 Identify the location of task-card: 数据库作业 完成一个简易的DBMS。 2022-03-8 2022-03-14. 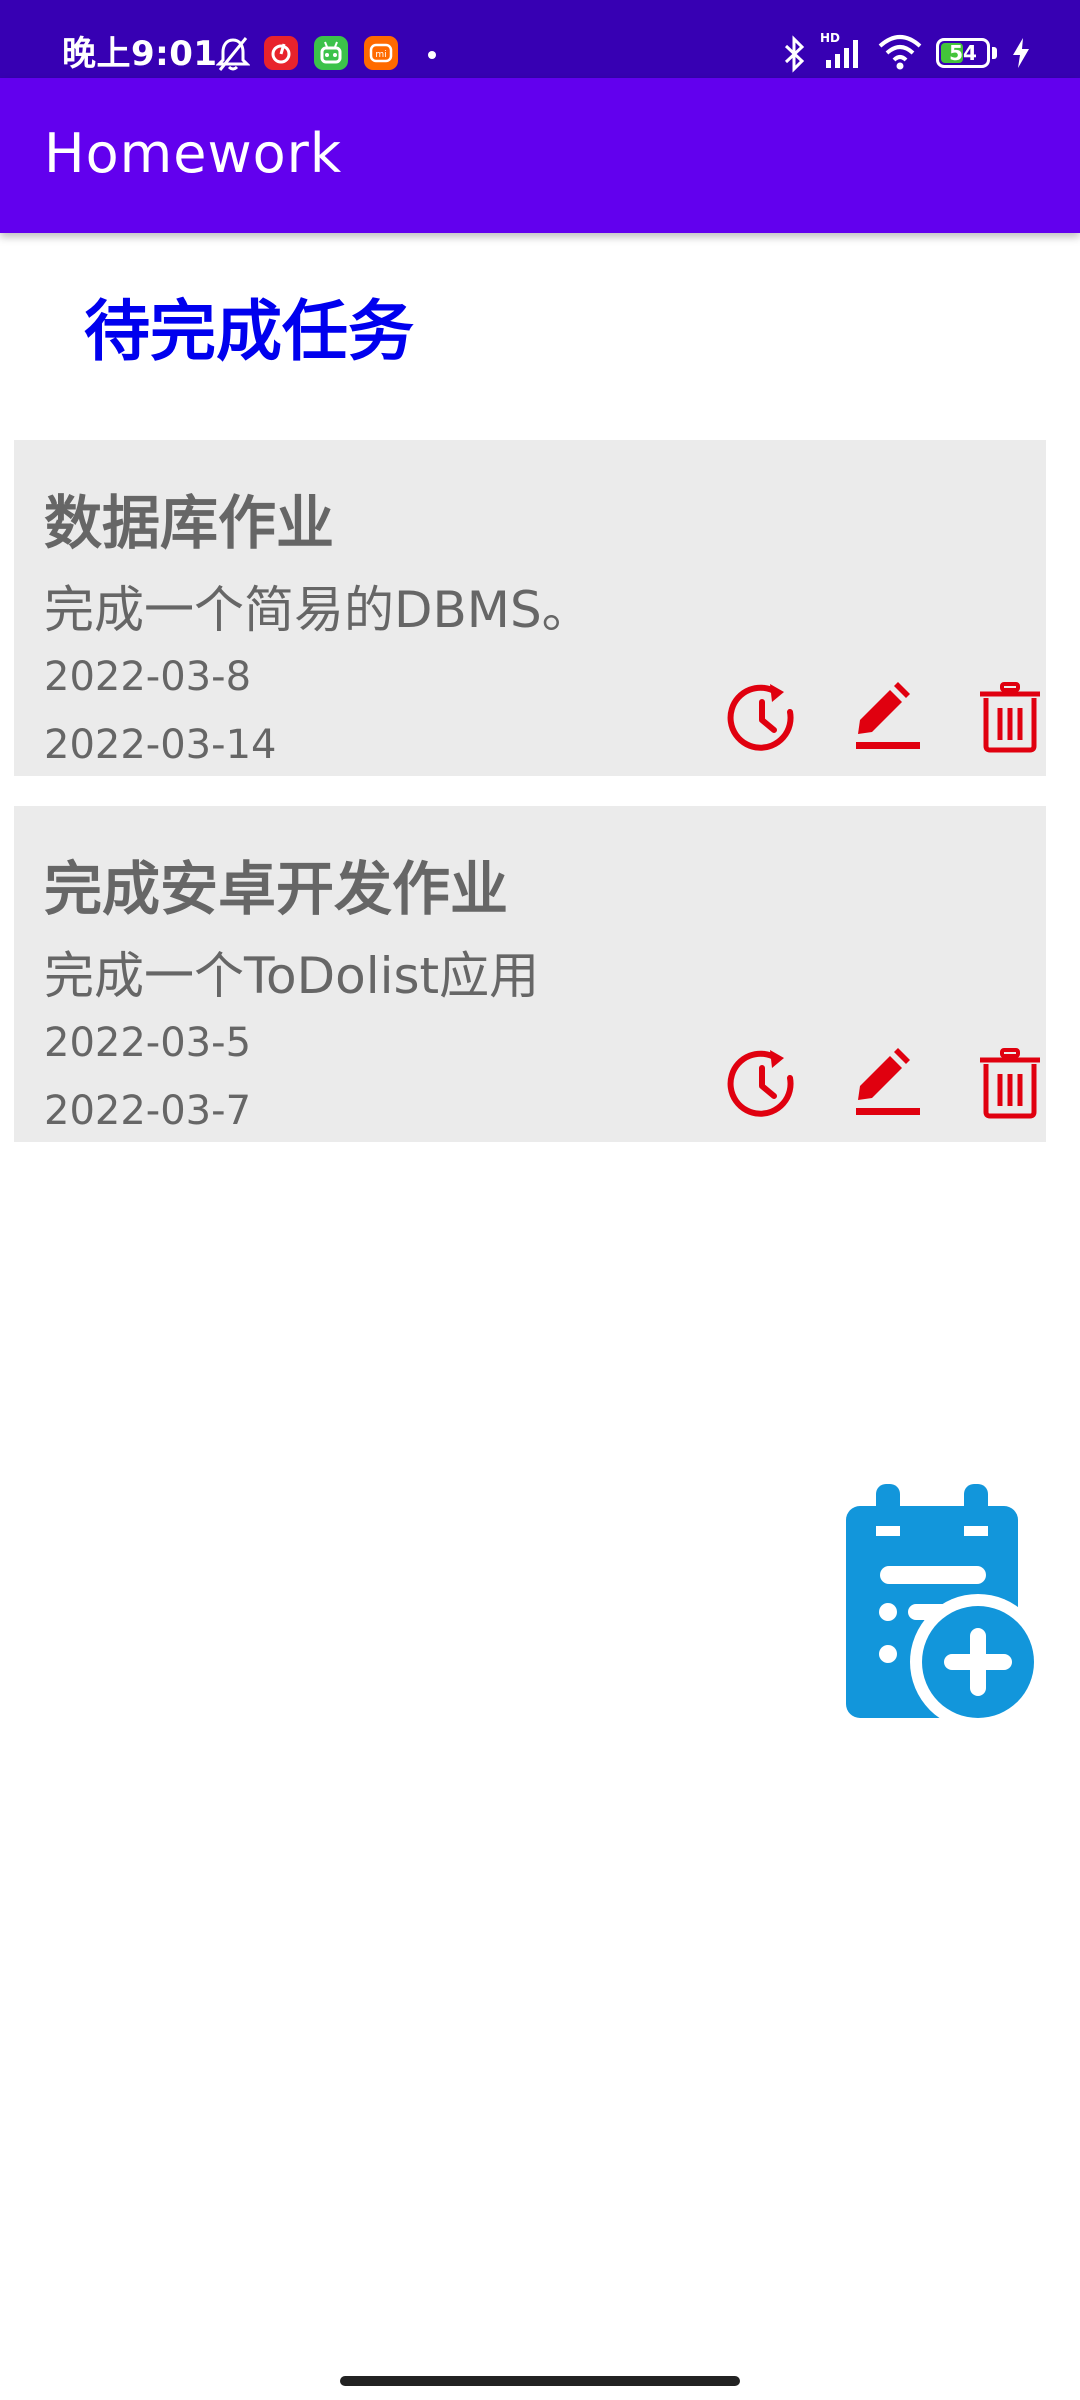
(530, 608).